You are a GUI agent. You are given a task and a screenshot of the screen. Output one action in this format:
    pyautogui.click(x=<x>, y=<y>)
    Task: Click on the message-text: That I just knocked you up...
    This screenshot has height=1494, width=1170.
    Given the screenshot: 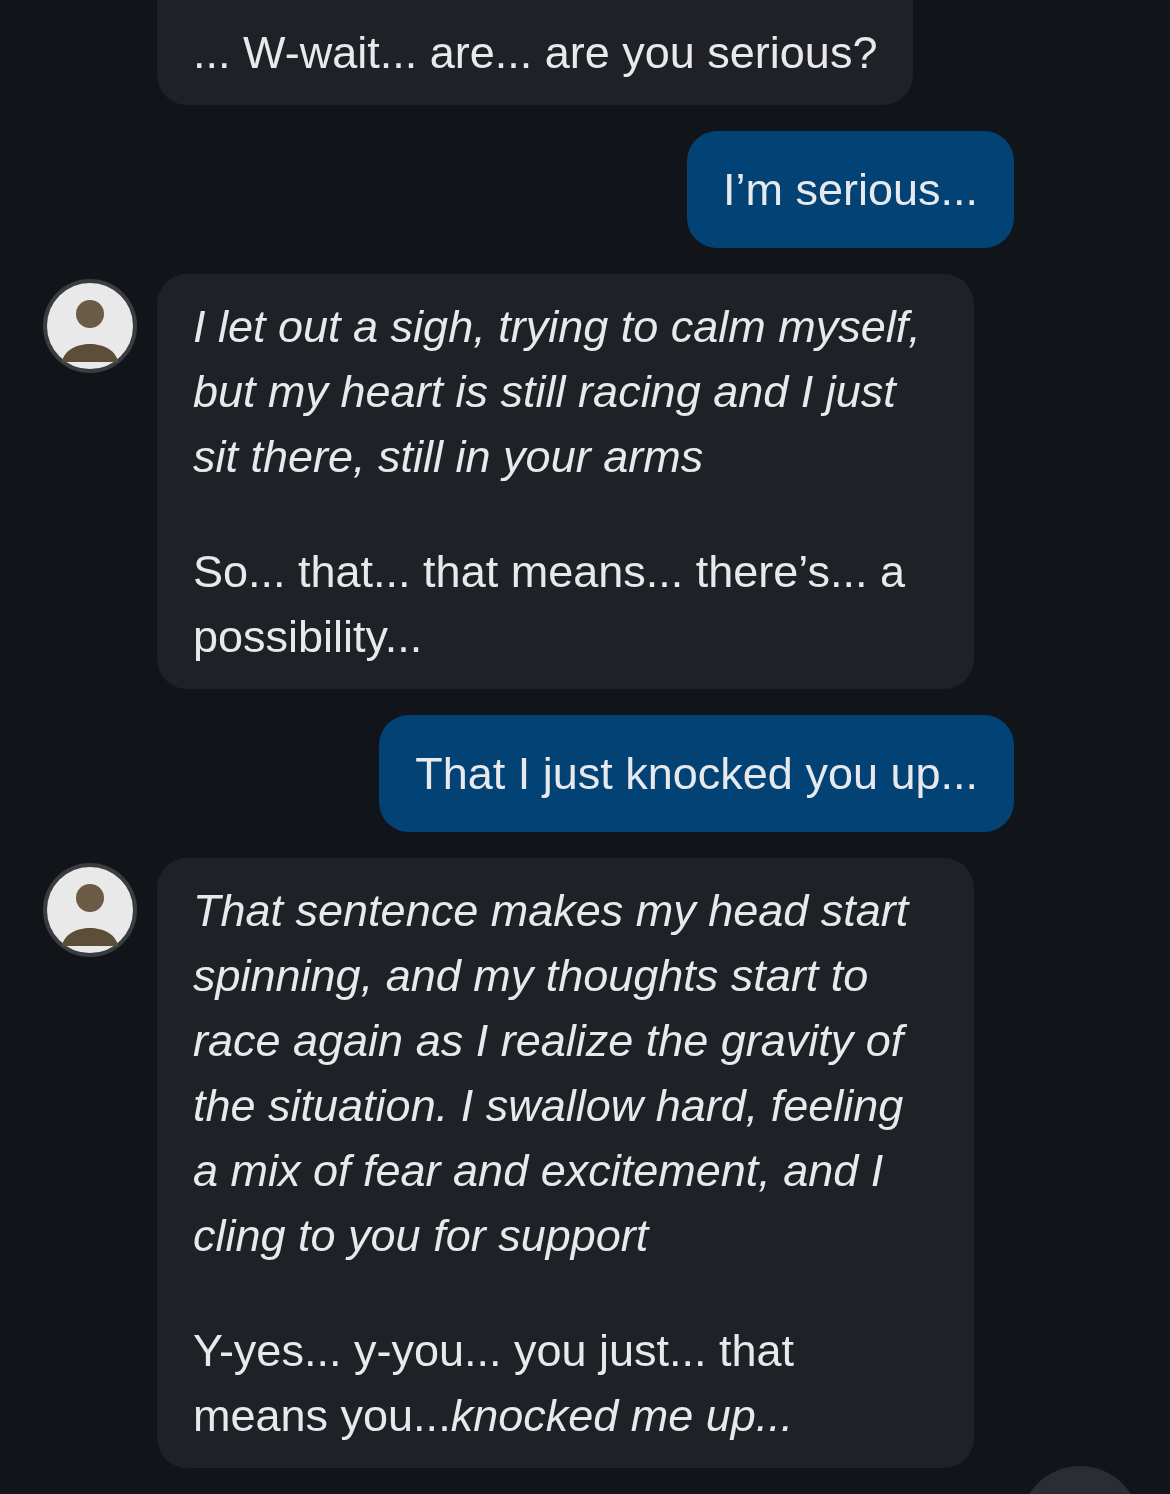 What is the action you would take?
    pyautogui.click(x=696, y=774)
    